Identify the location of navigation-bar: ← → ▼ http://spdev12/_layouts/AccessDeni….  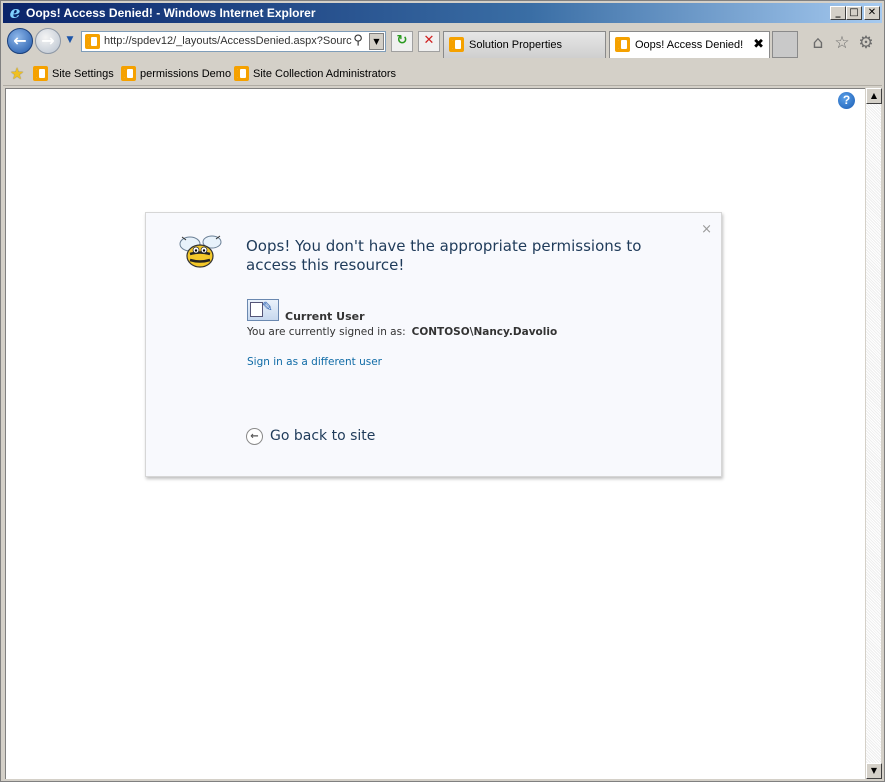
(442, 43).